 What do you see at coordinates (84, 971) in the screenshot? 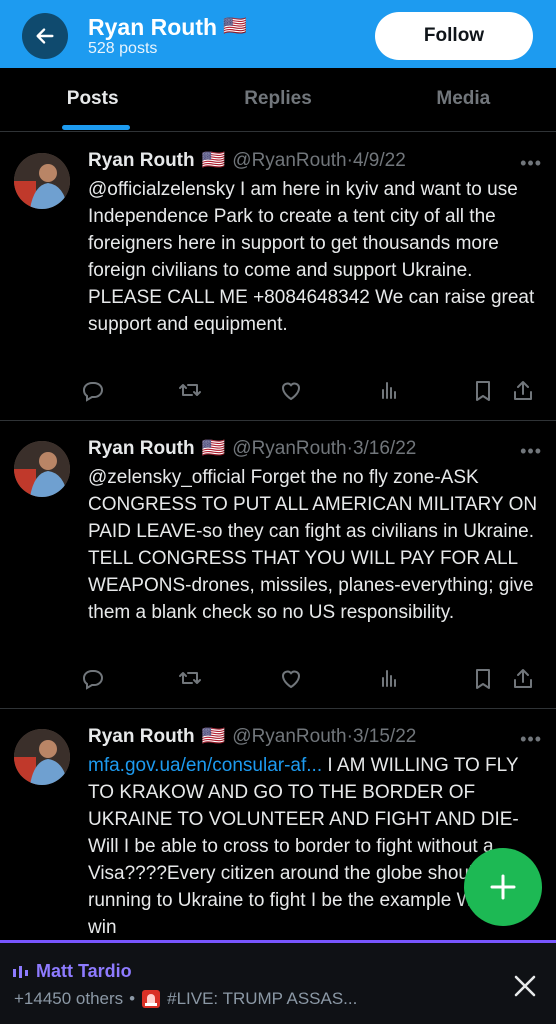
I see `space-host-name: Matt Tardio` at bounding box center [84, 971].